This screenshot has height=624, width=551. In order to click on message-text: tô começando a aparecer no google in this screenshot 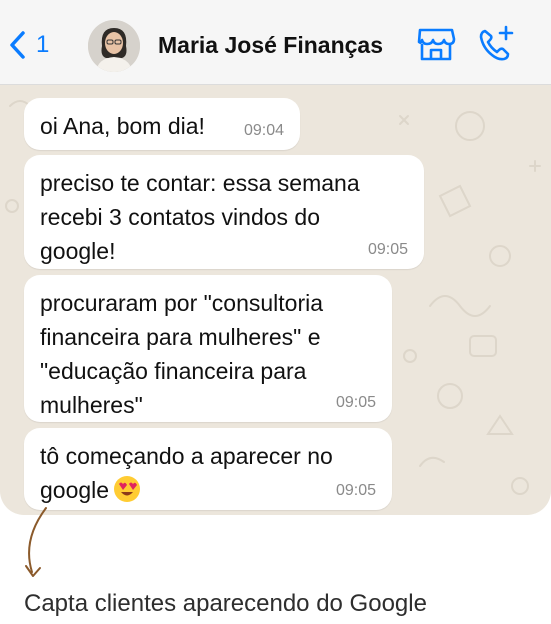, I will do `click(186, 473)`.